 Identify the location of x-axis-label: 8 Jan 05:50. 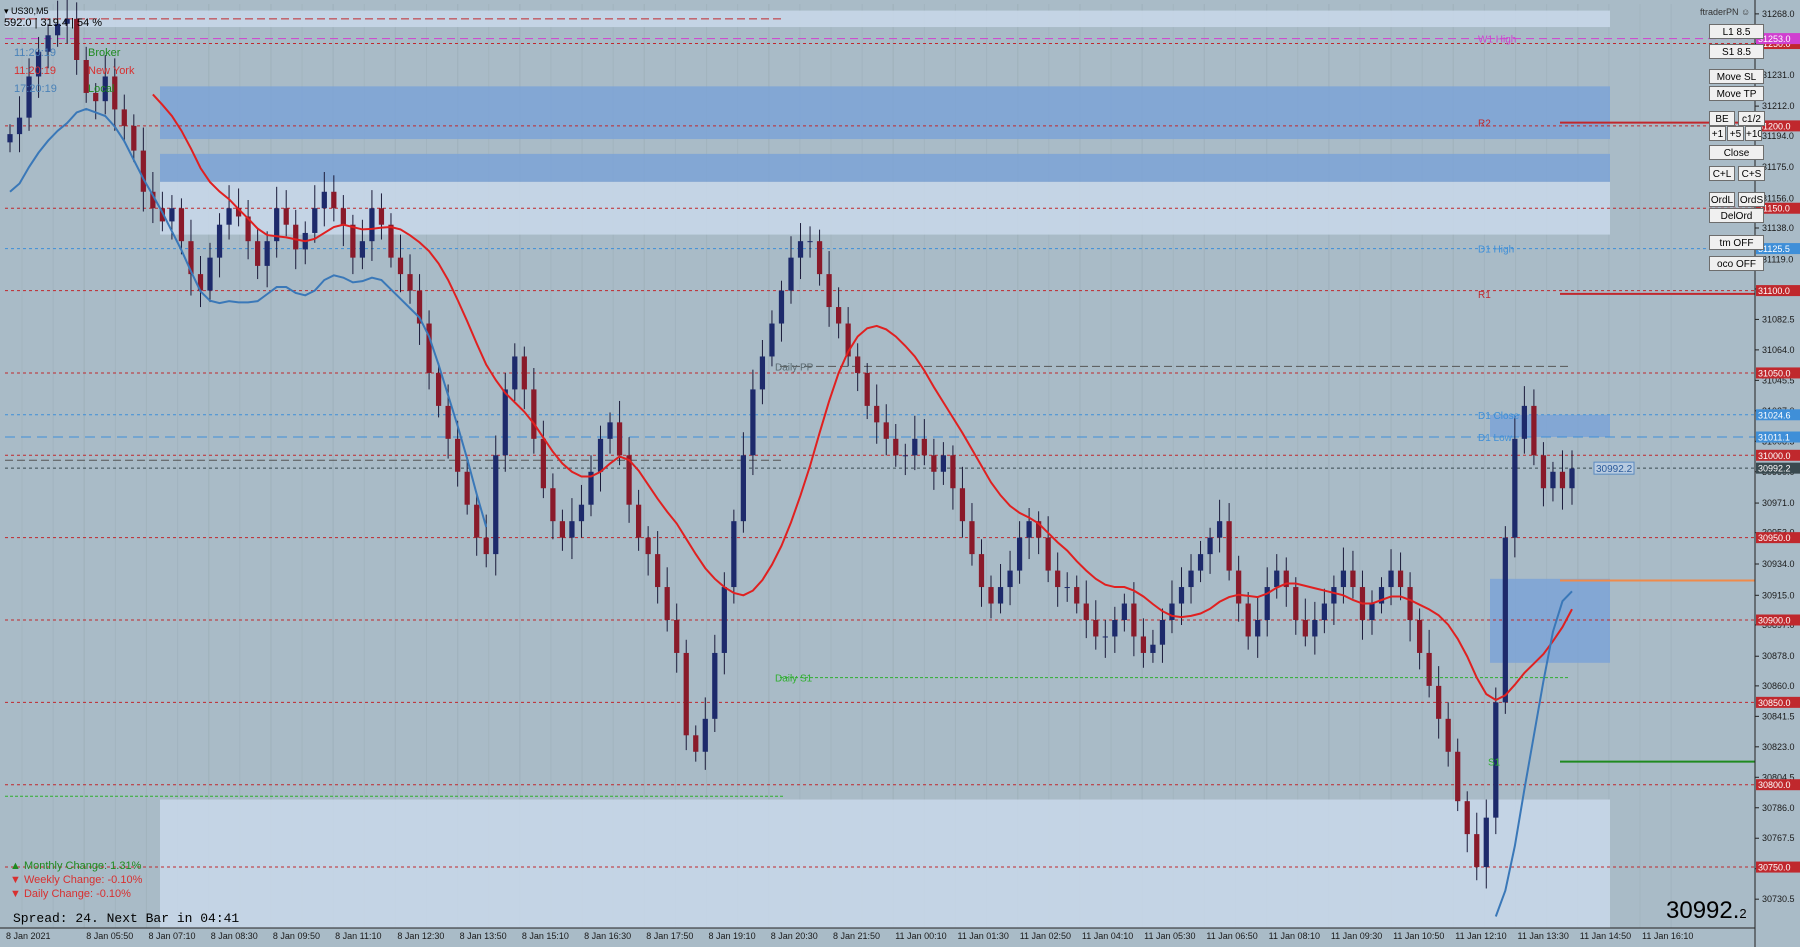
(109, 936).